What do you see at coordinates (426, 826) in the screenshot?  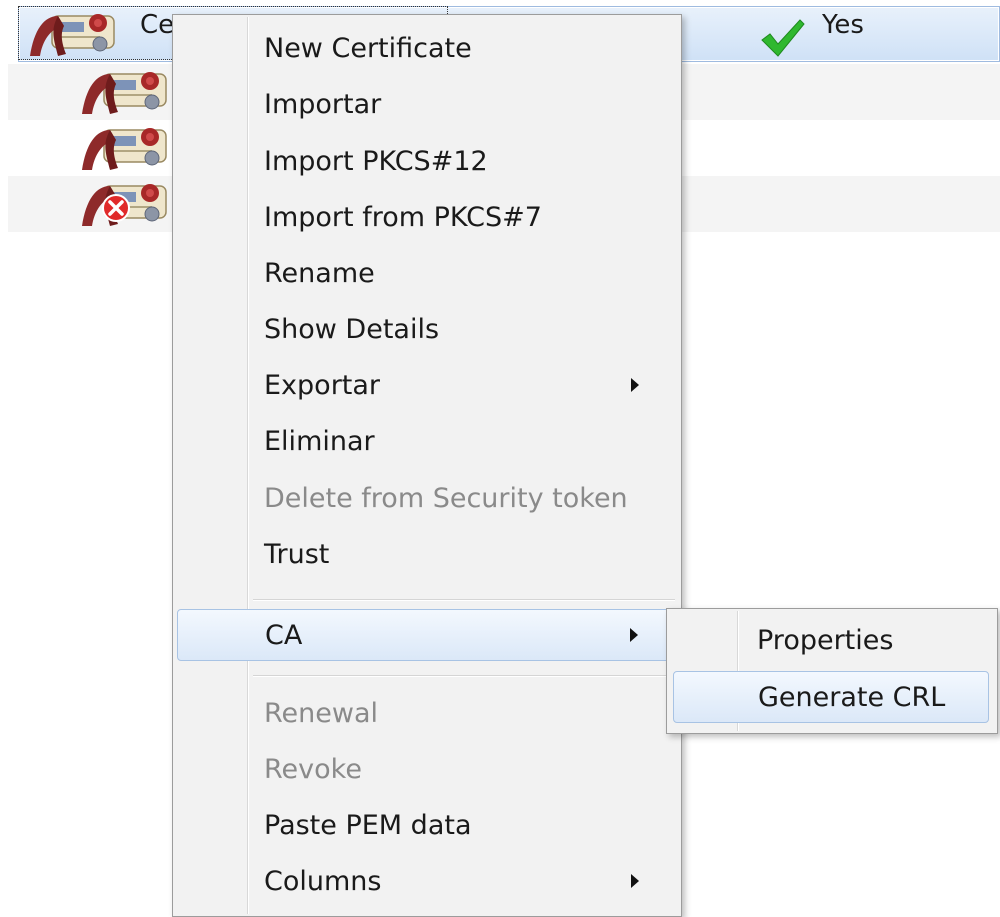 I see `menu-item-paste-pem-data: Paste PEM data` at bounding box center [426, 826].